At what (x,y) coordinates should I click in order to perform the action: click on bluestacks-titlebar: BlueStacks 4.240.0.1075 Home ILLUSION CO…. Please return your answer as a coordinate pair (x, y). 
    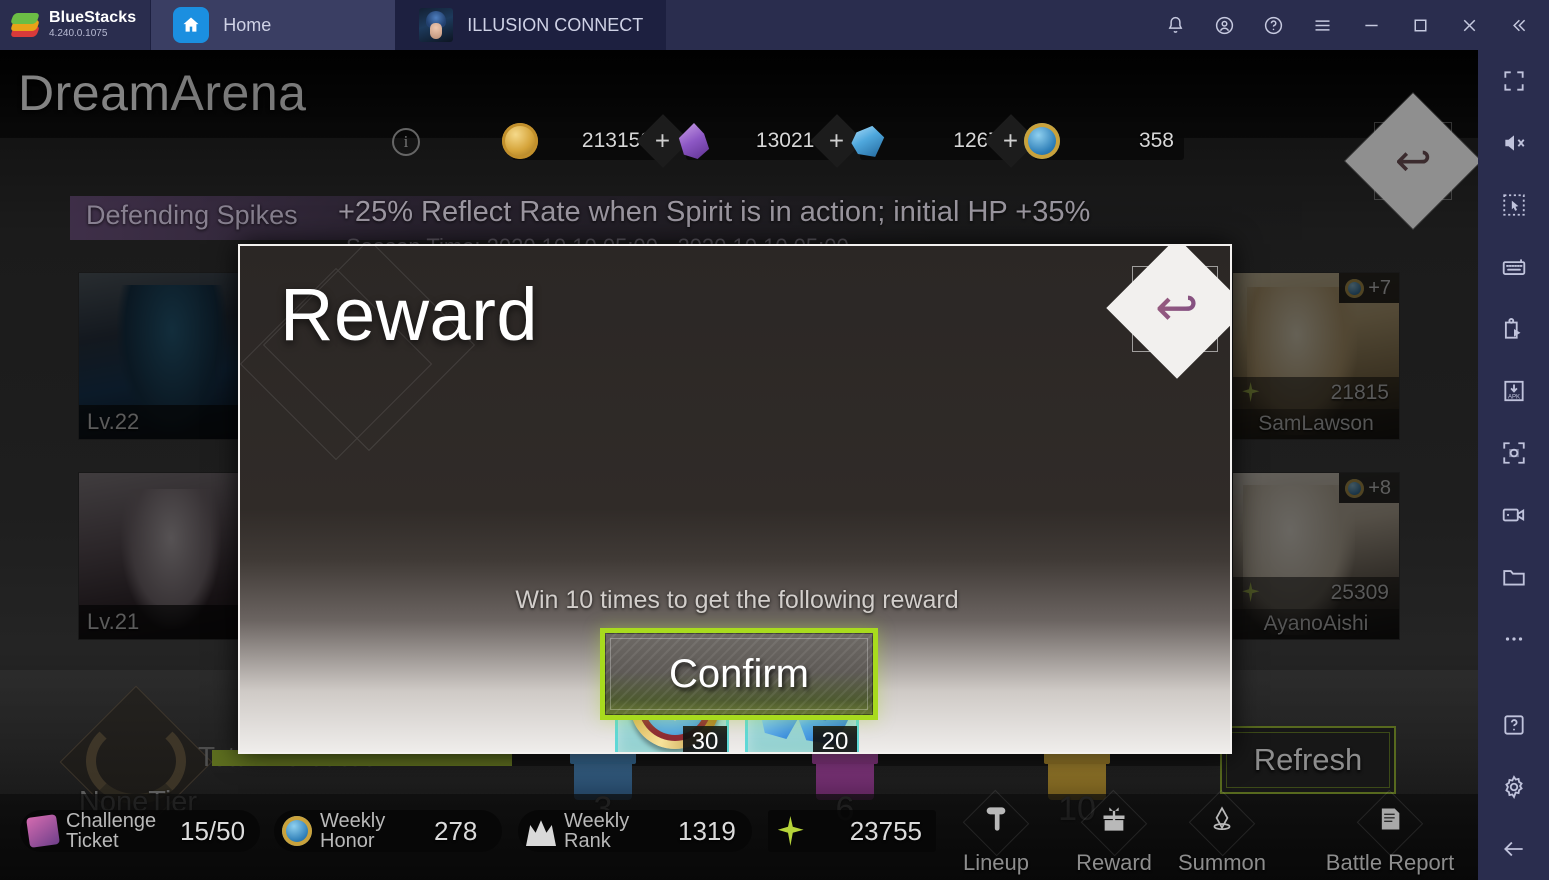
    Looking at the image, I should click on (774, 25).